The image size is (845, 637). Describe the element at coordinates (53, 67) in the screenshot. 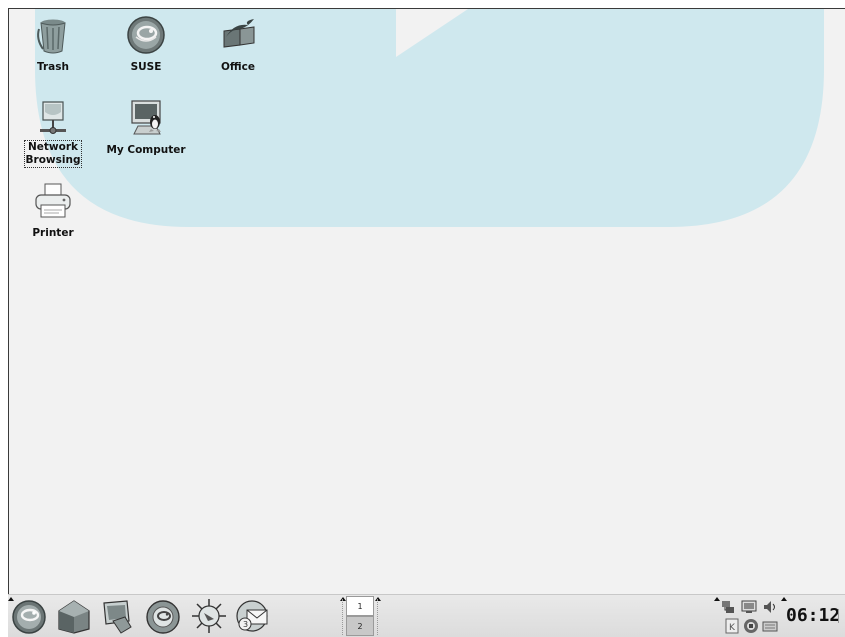

I see `desktop-icon-label: Trash` at that location.